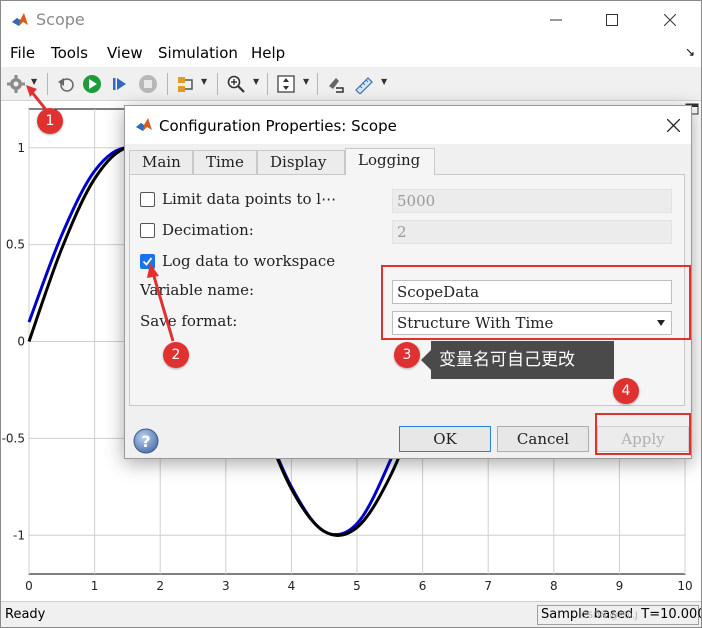 The image size is (702, 628). Describe the element at coordinates (95, 586) in the screenshot. I see `x-tick-label: 1` at that location.